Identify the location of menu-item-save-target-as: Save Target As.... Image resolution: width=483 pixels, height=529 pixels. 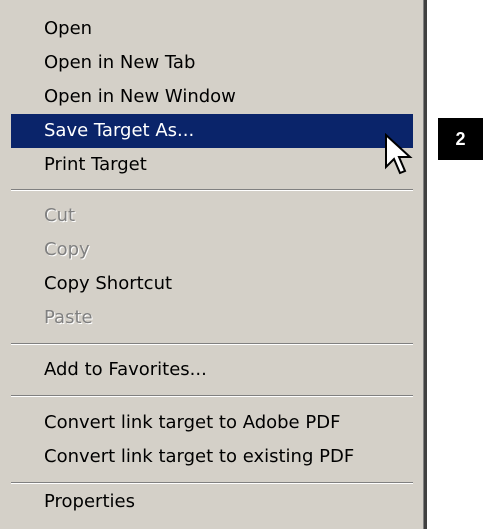
(212, 131).